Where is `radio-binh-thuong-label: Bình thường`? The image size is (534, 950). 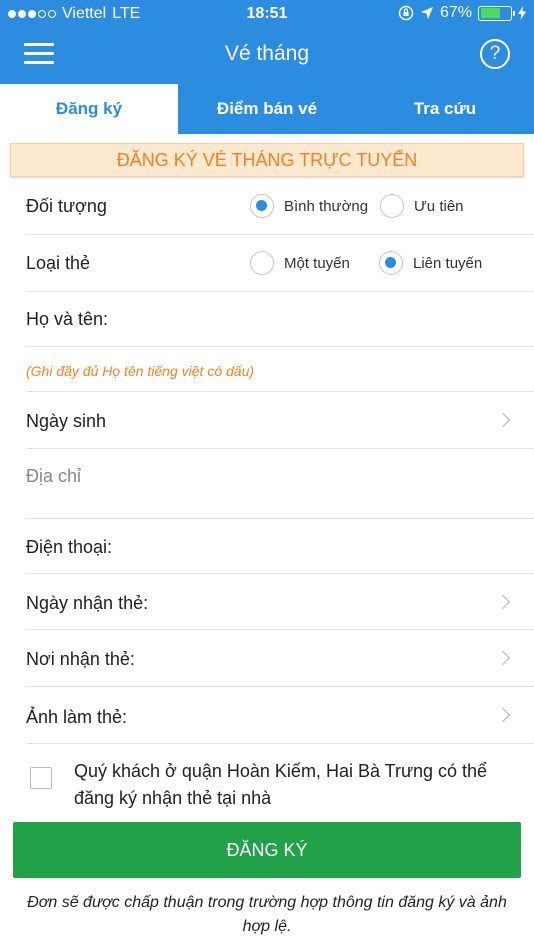 radio-binh-thuong-label: Bình thường is located at coordinates (326, 206).